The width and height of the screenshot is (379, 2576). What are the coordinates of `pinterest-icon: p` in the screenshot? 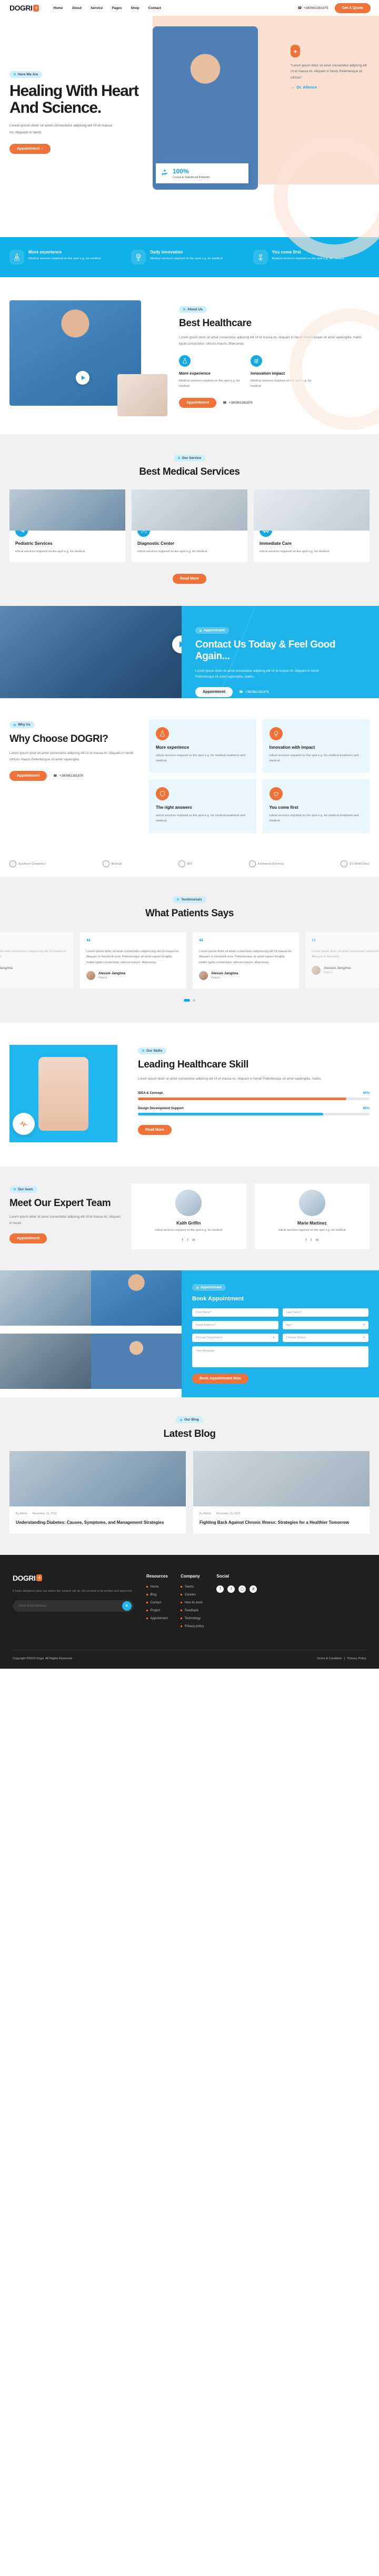 It's located at (253, 1589).